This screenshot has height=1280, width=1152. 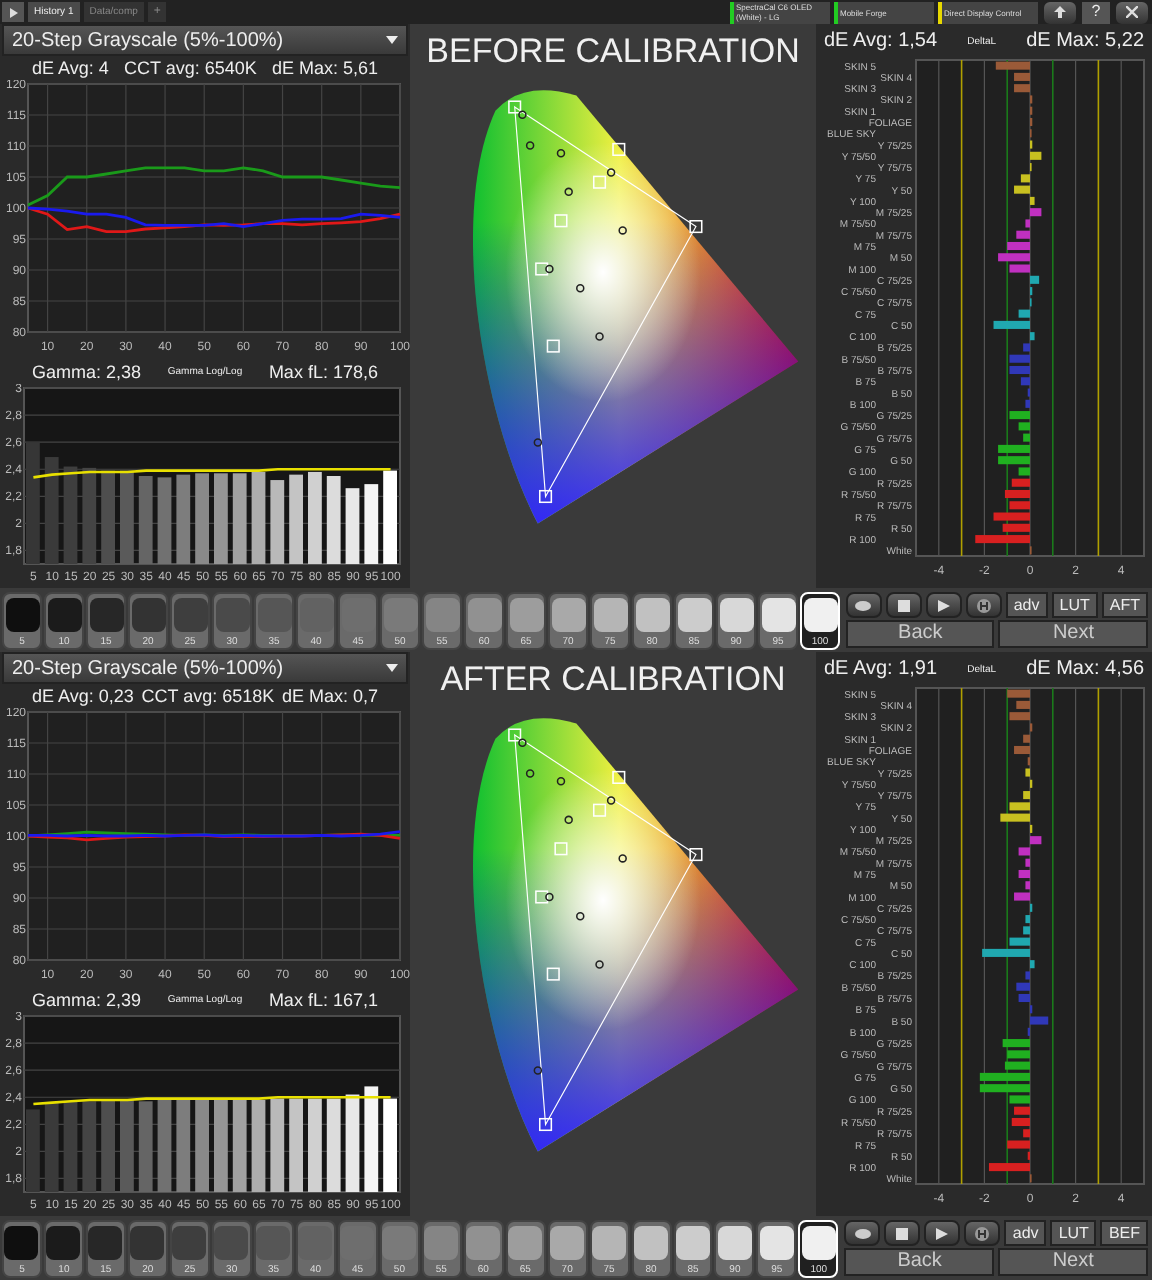 What do you see at coordinates (190, 68) in the screenshot?
I see `cct-avg-text: CCT avg: 6540K` at bounding box center [190, 68].